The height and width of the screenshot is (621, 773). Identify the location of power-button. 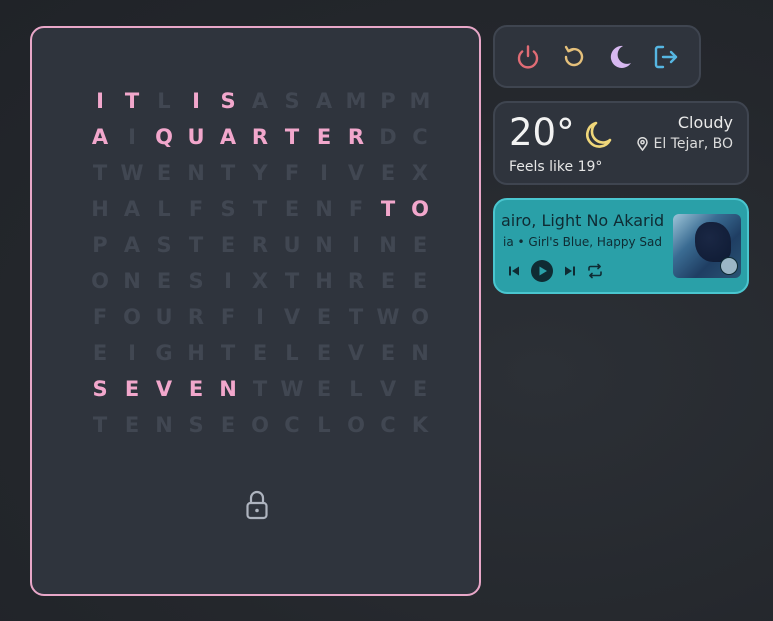
(528, 57).